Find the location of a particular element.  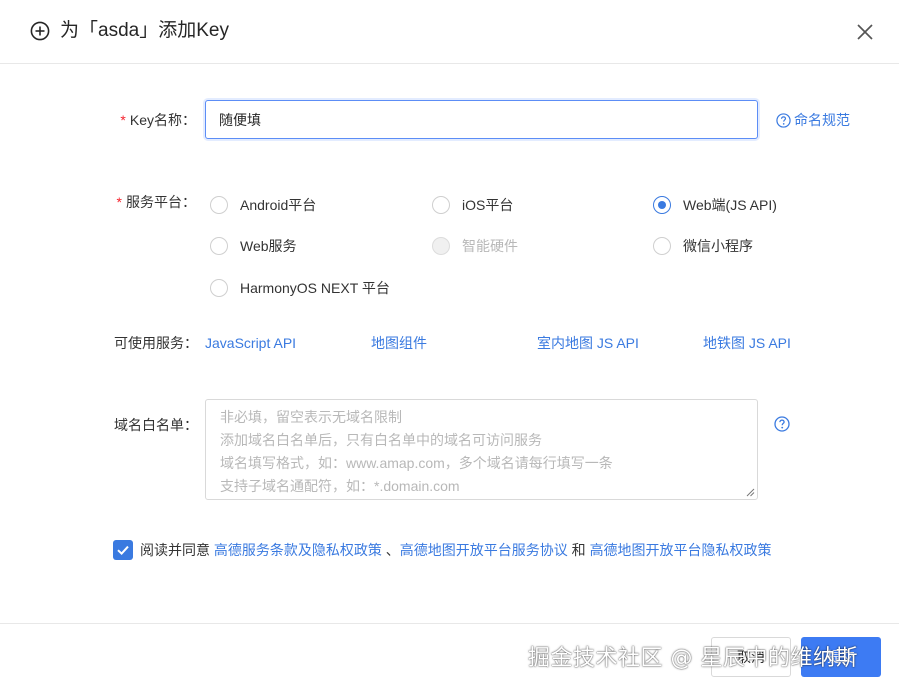

platform-label: * 服务平台： is located at coordinates (156, 202).